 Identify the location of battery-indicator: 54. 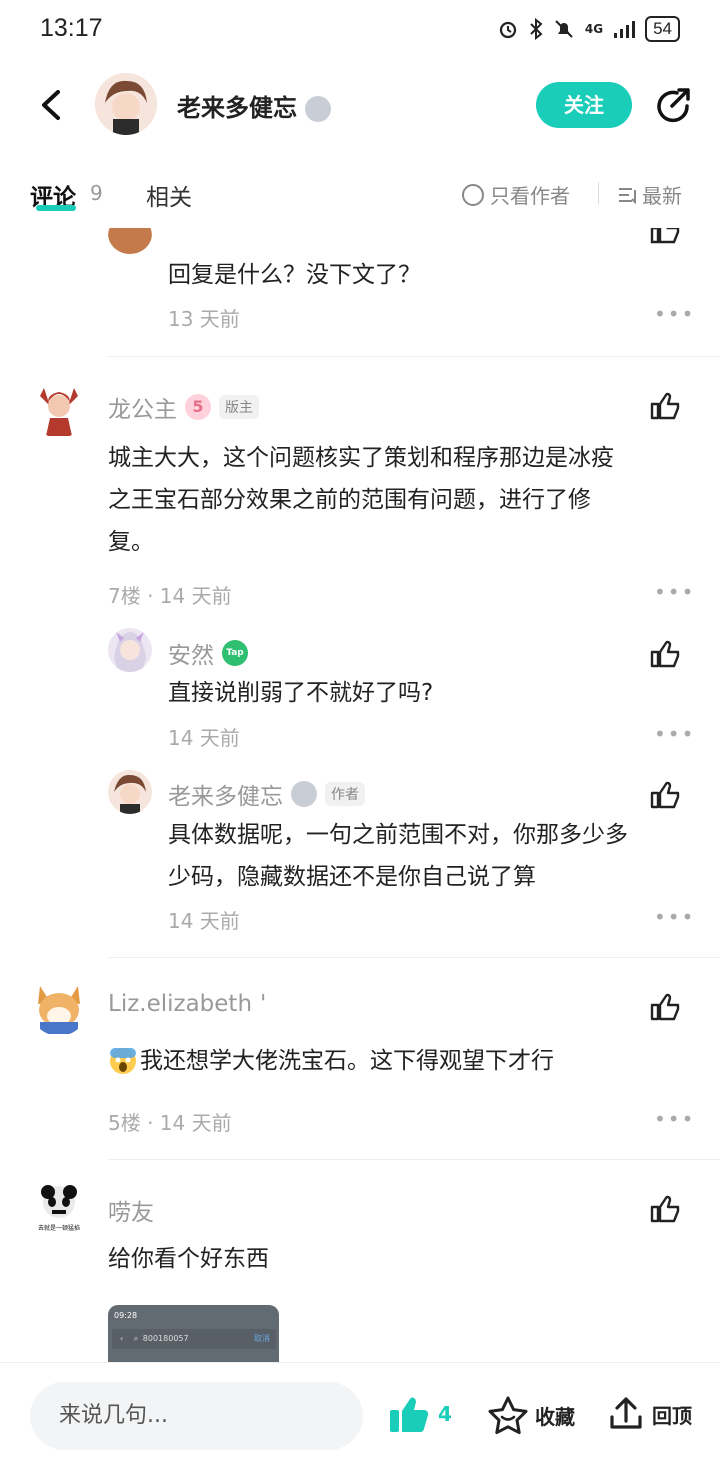
(662, 29).